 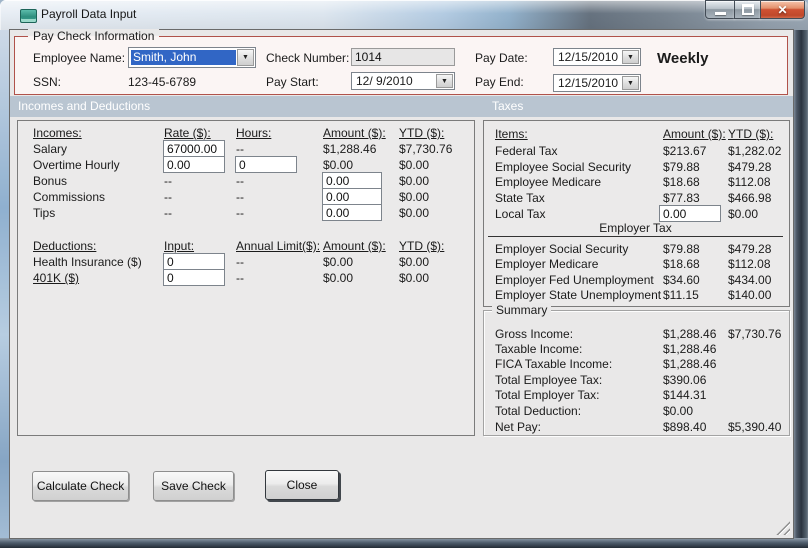 What do you see at coordinates (183, 57) in the screenshot?
I see `employee-name-value: Smith, John` at bounding box center [183, 57].